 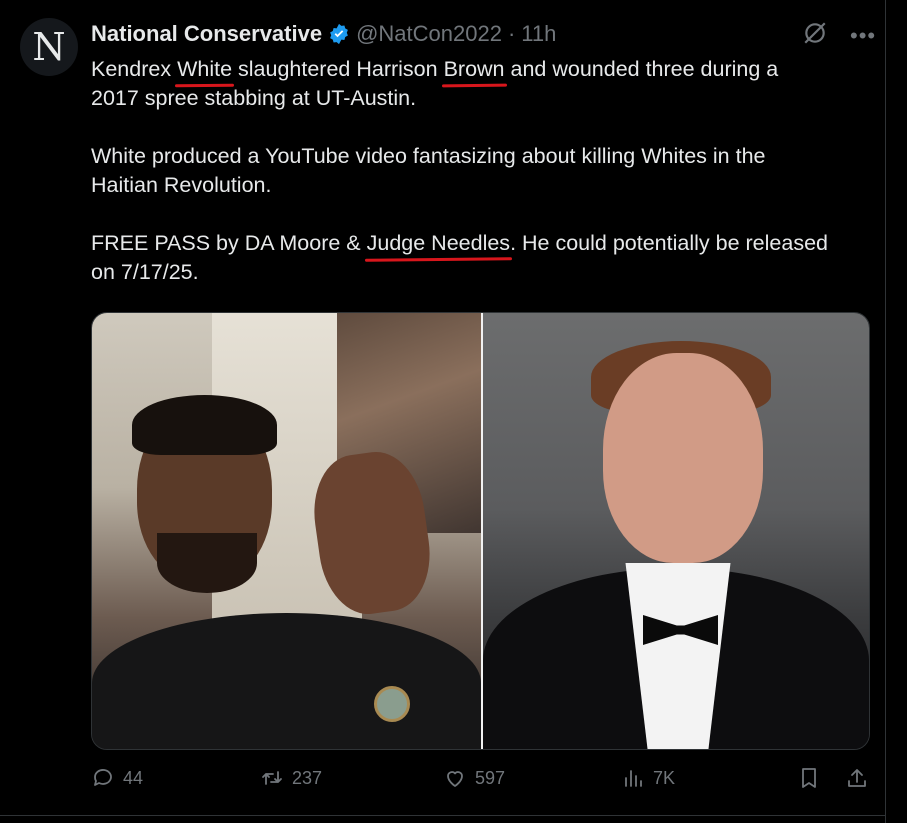 What do you see at coordinates (254, 98) in the screenshot?
I see `tweet-line-2: 2017 spree stabbing at UT-Austin.` at bounding box center [254, 98].